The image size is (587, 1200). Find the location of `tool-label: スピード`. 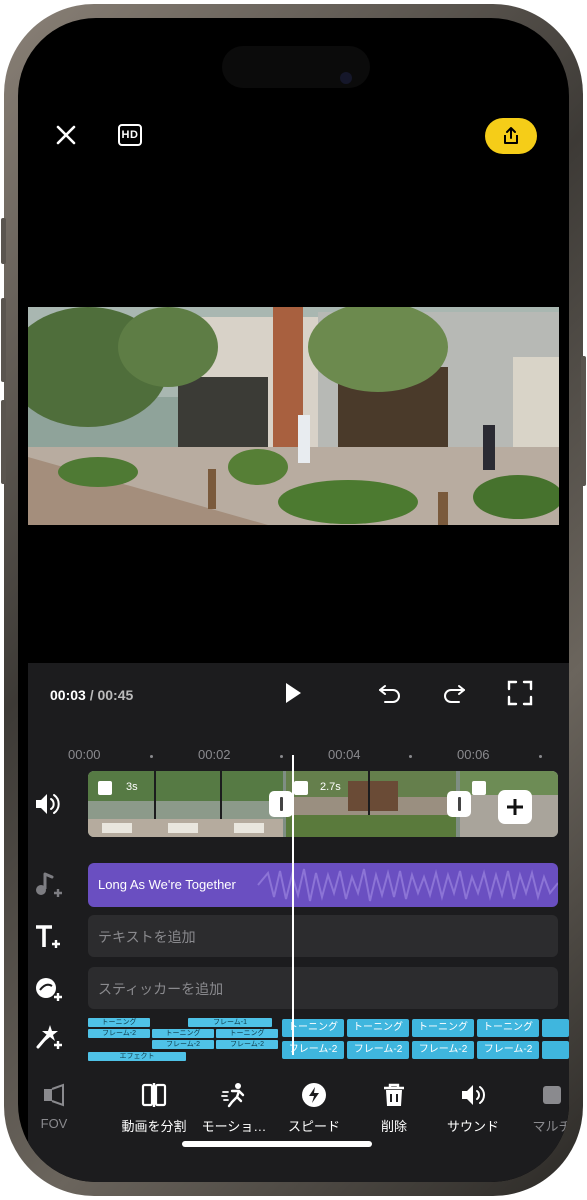

tool-label: スピード is located at coordinates (313, 1126).